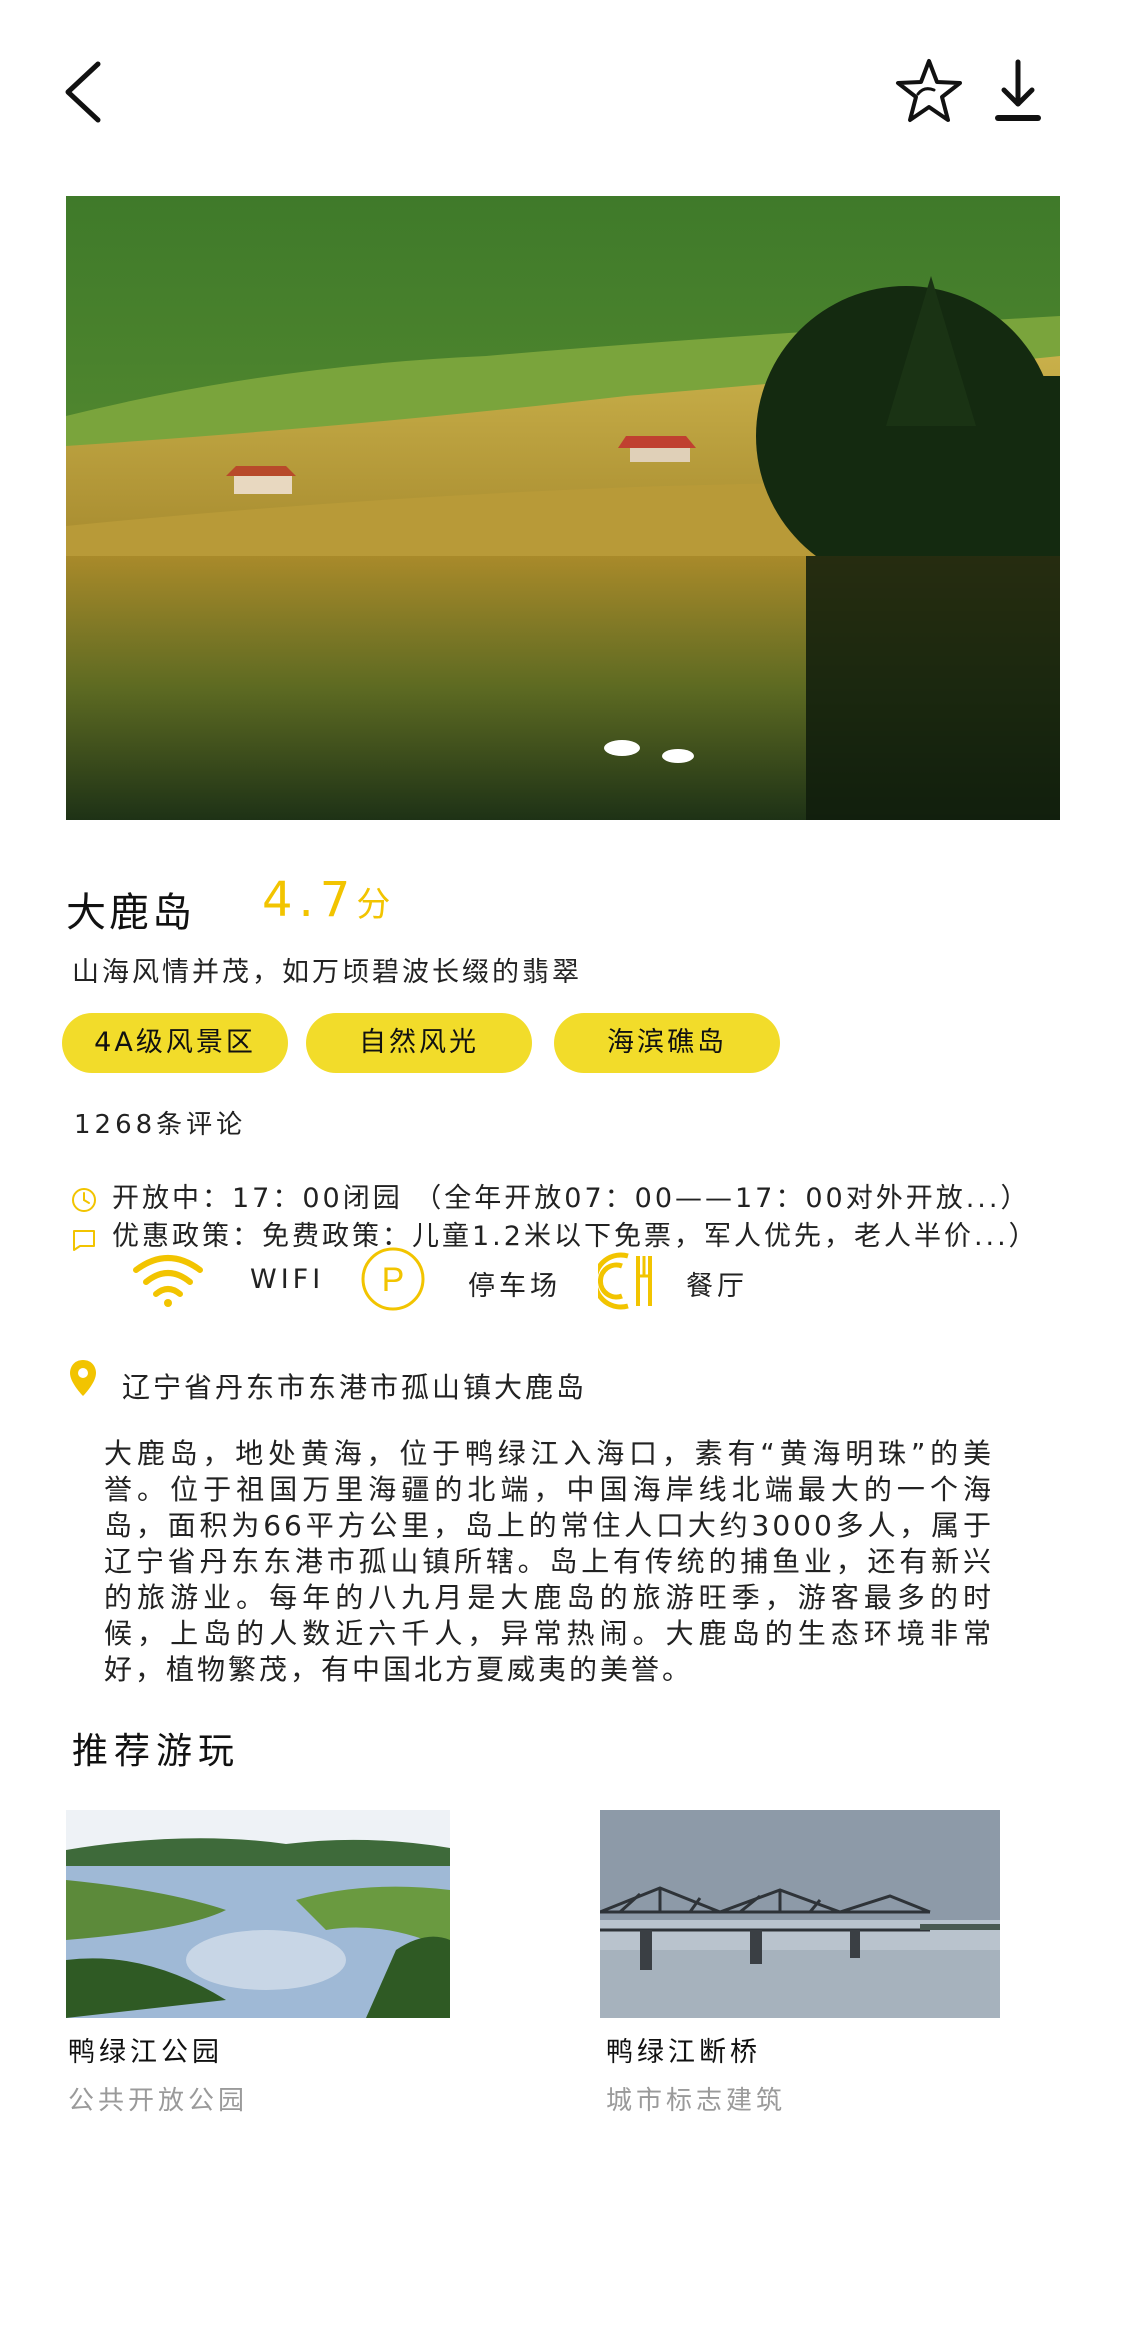  Describe the element at coordinates (717, 1286) in the screenshot. I see `facility-restaurant-label: 餐厅` at that location.